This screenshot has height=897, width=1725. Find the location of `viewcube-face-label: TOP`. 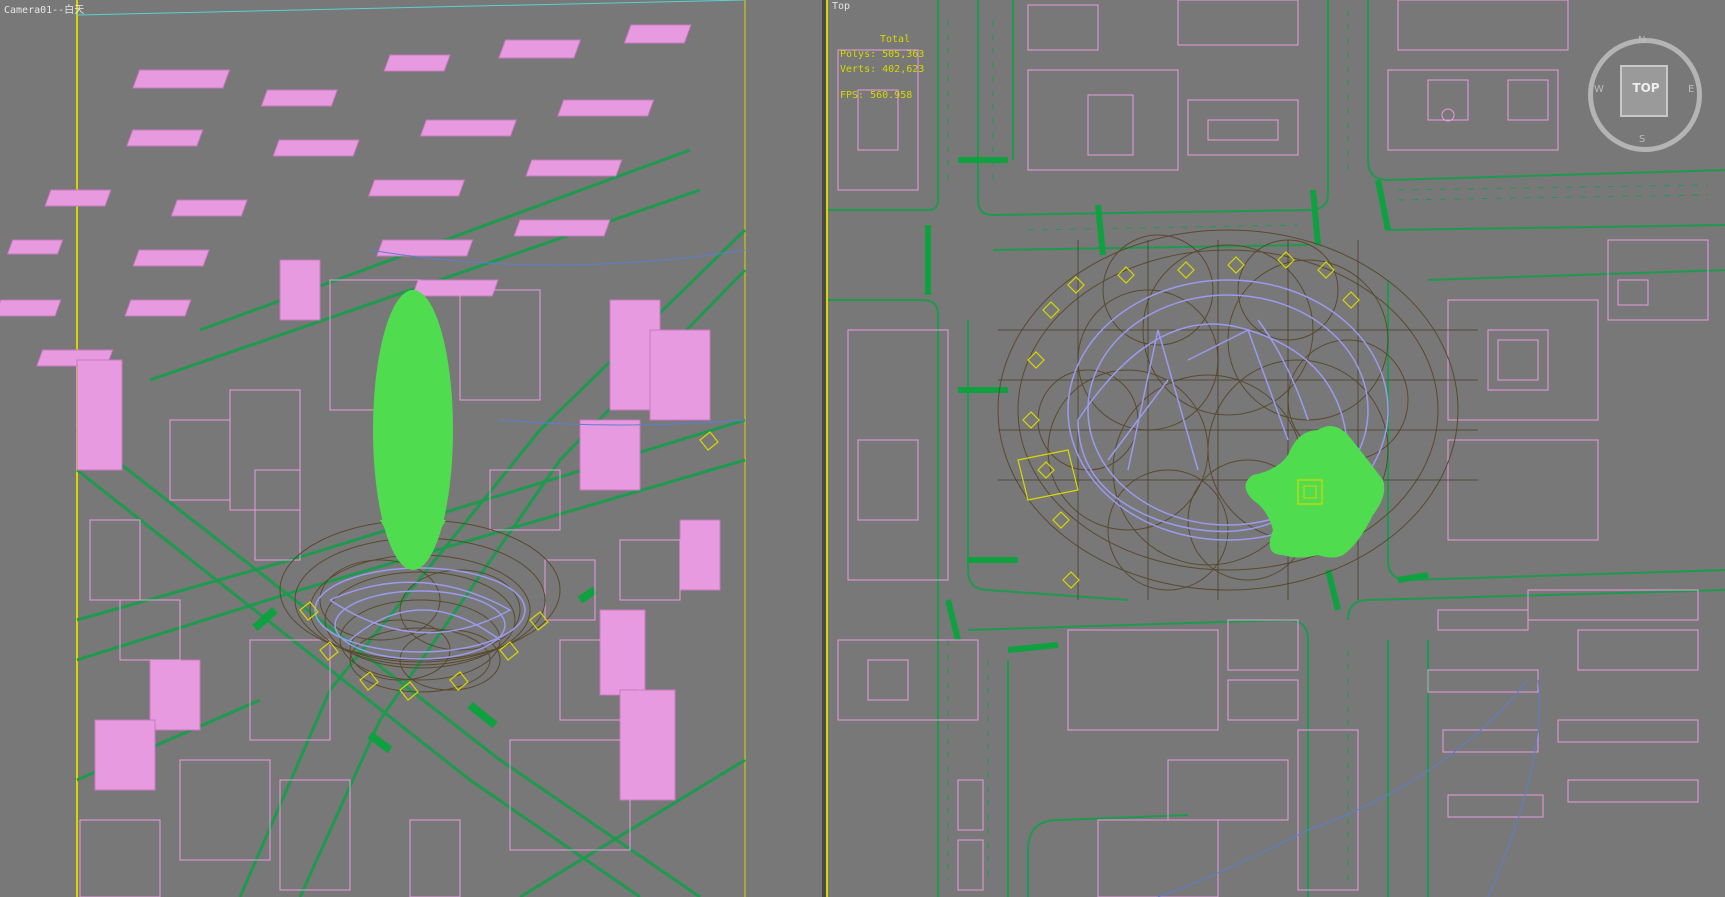

viewcube-face-label: TOP is located at coordinates (1646, 88).